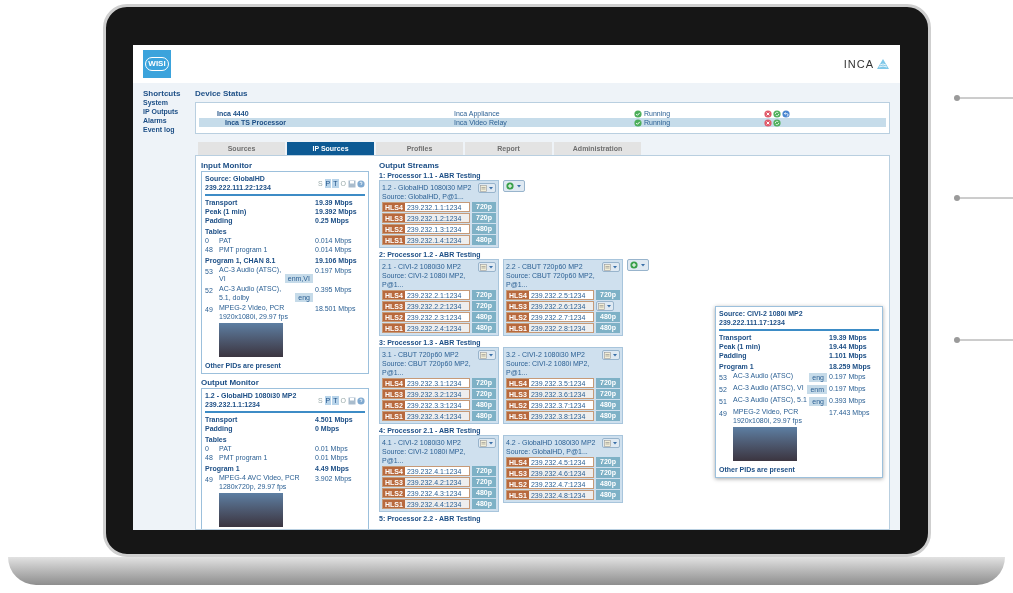 This screenshot has height=593, width=1013. I want to click on undo-icon, so click(786, 113).